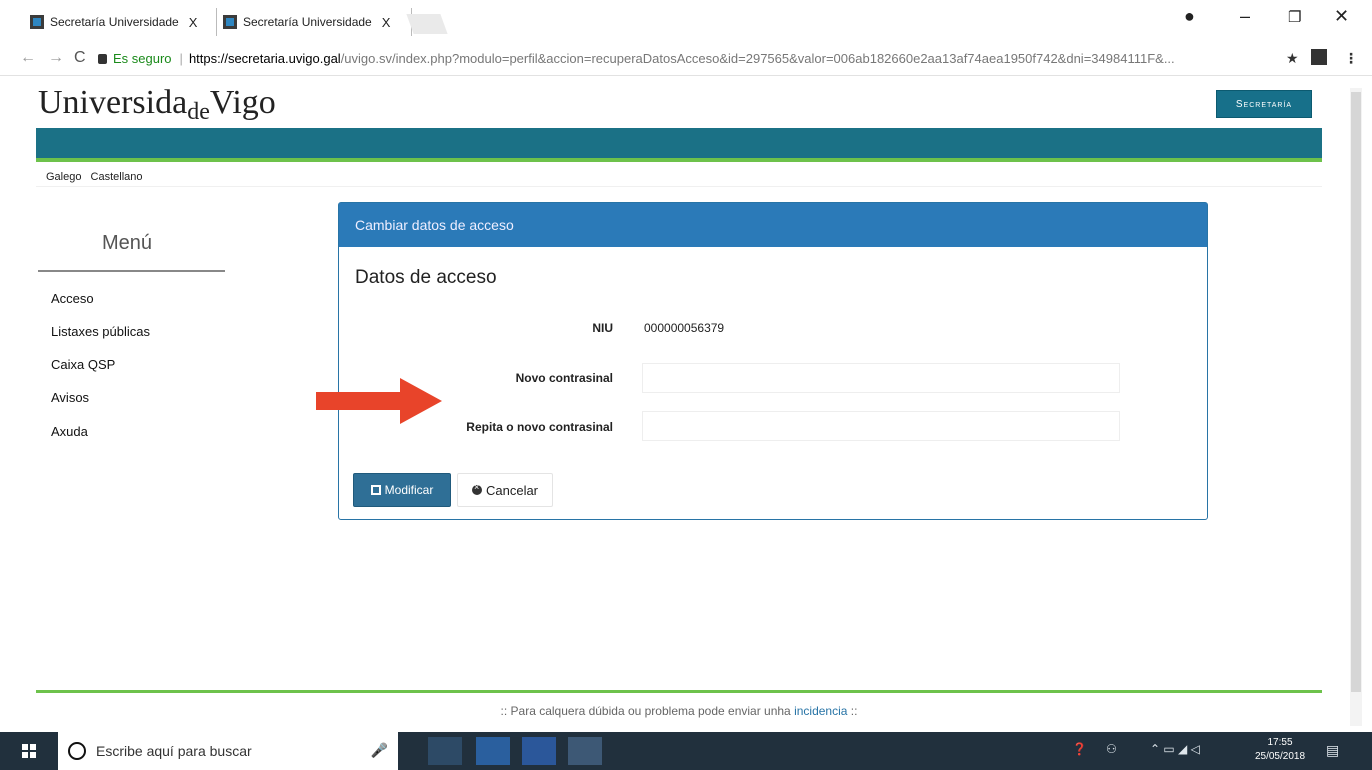  Describe the element at coordinates (28, 58) in the screenshot. I see `back-icon: ←` at that location.